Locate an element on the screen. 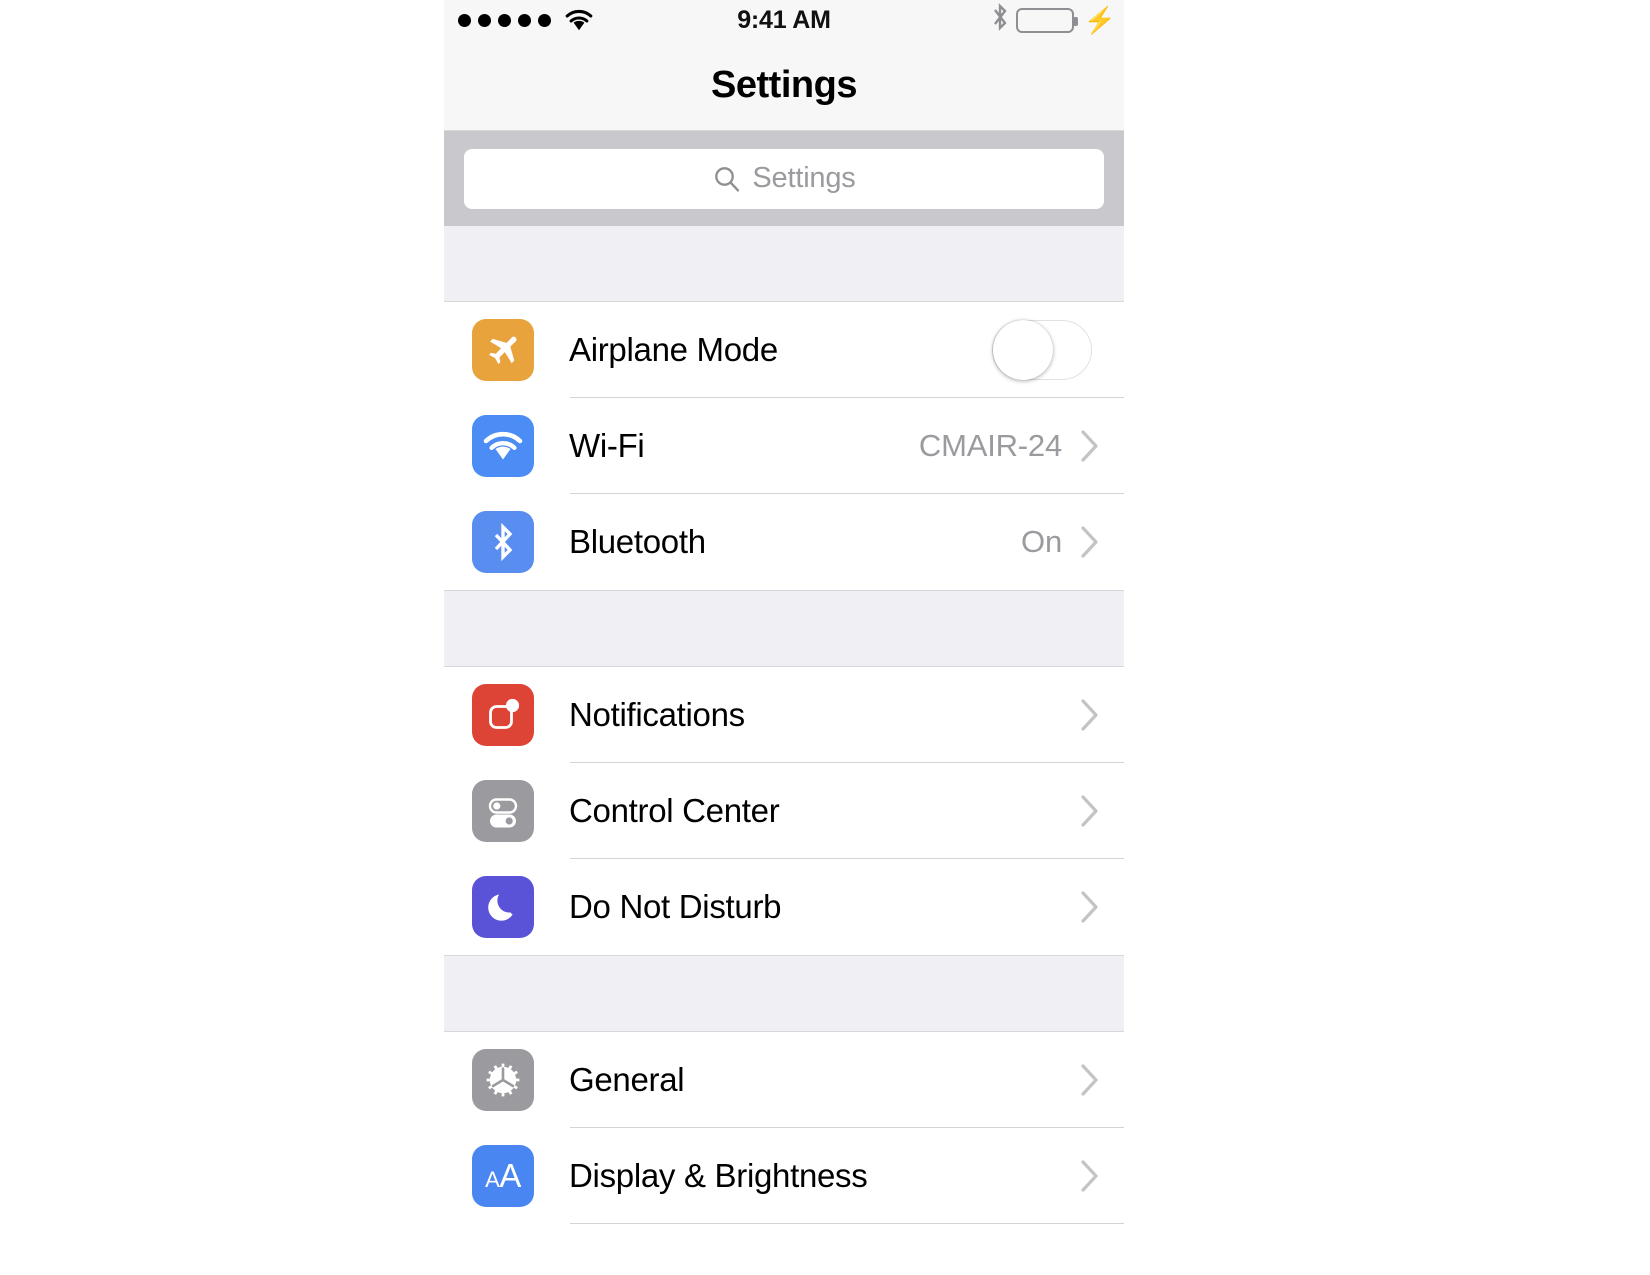 This screenshot has height=1275, width=1650. page-title: Settings is located at coordinates (784, 84).